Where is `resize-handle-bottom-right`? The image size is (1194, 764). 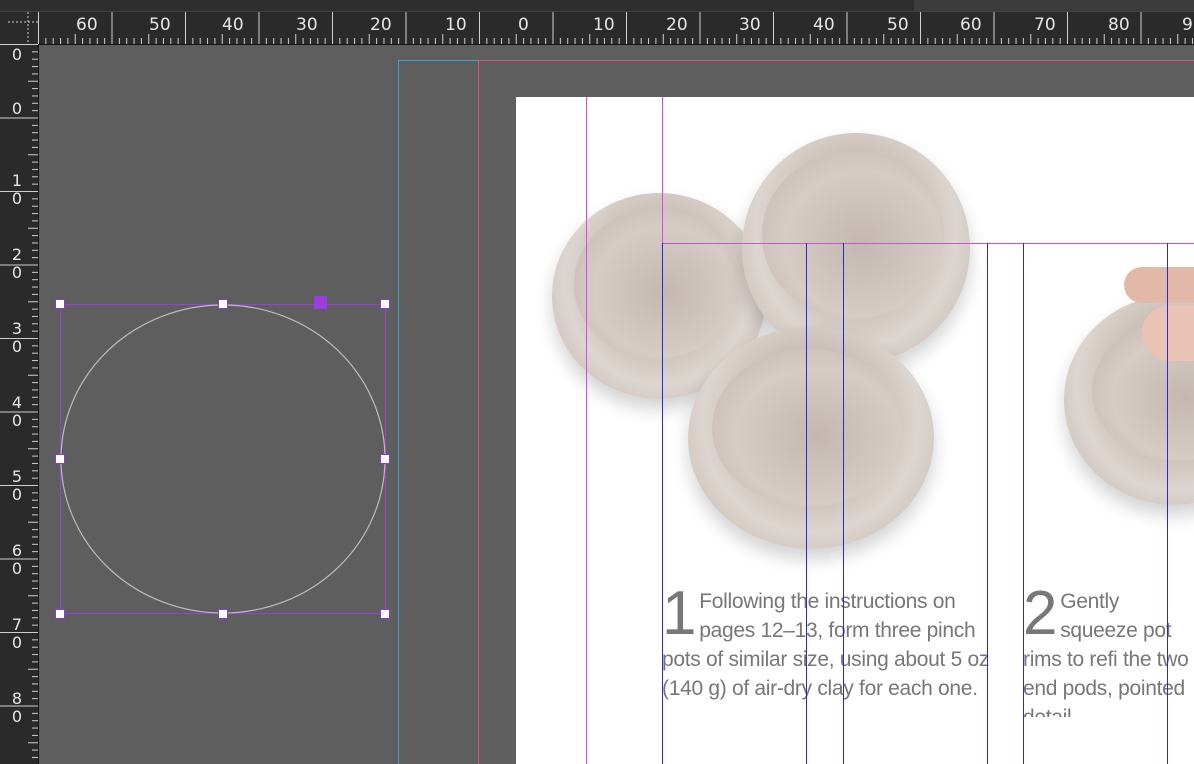
resize-handle-bottom-right is located at coordinates (385, 614).